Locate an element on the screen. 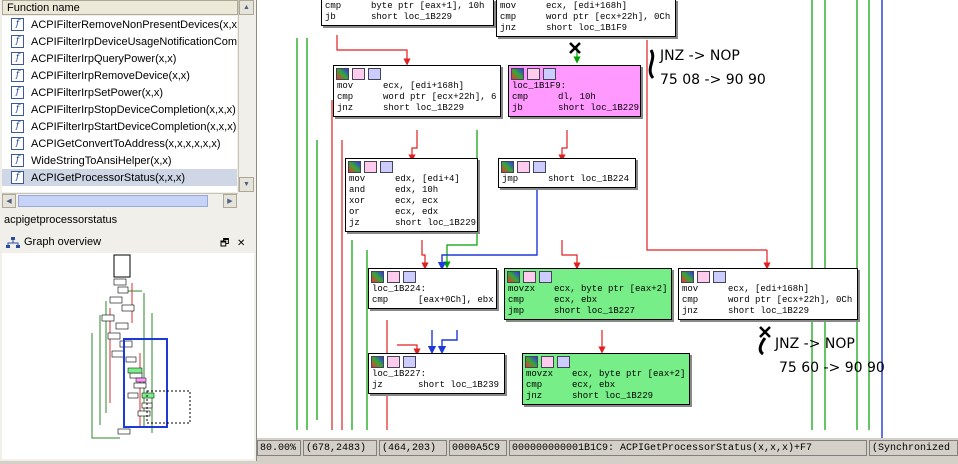 Image resolution: width=958 pixels, height=464 pixels. instruction-line: and edx, 10h is located at coordinates (411, 190).